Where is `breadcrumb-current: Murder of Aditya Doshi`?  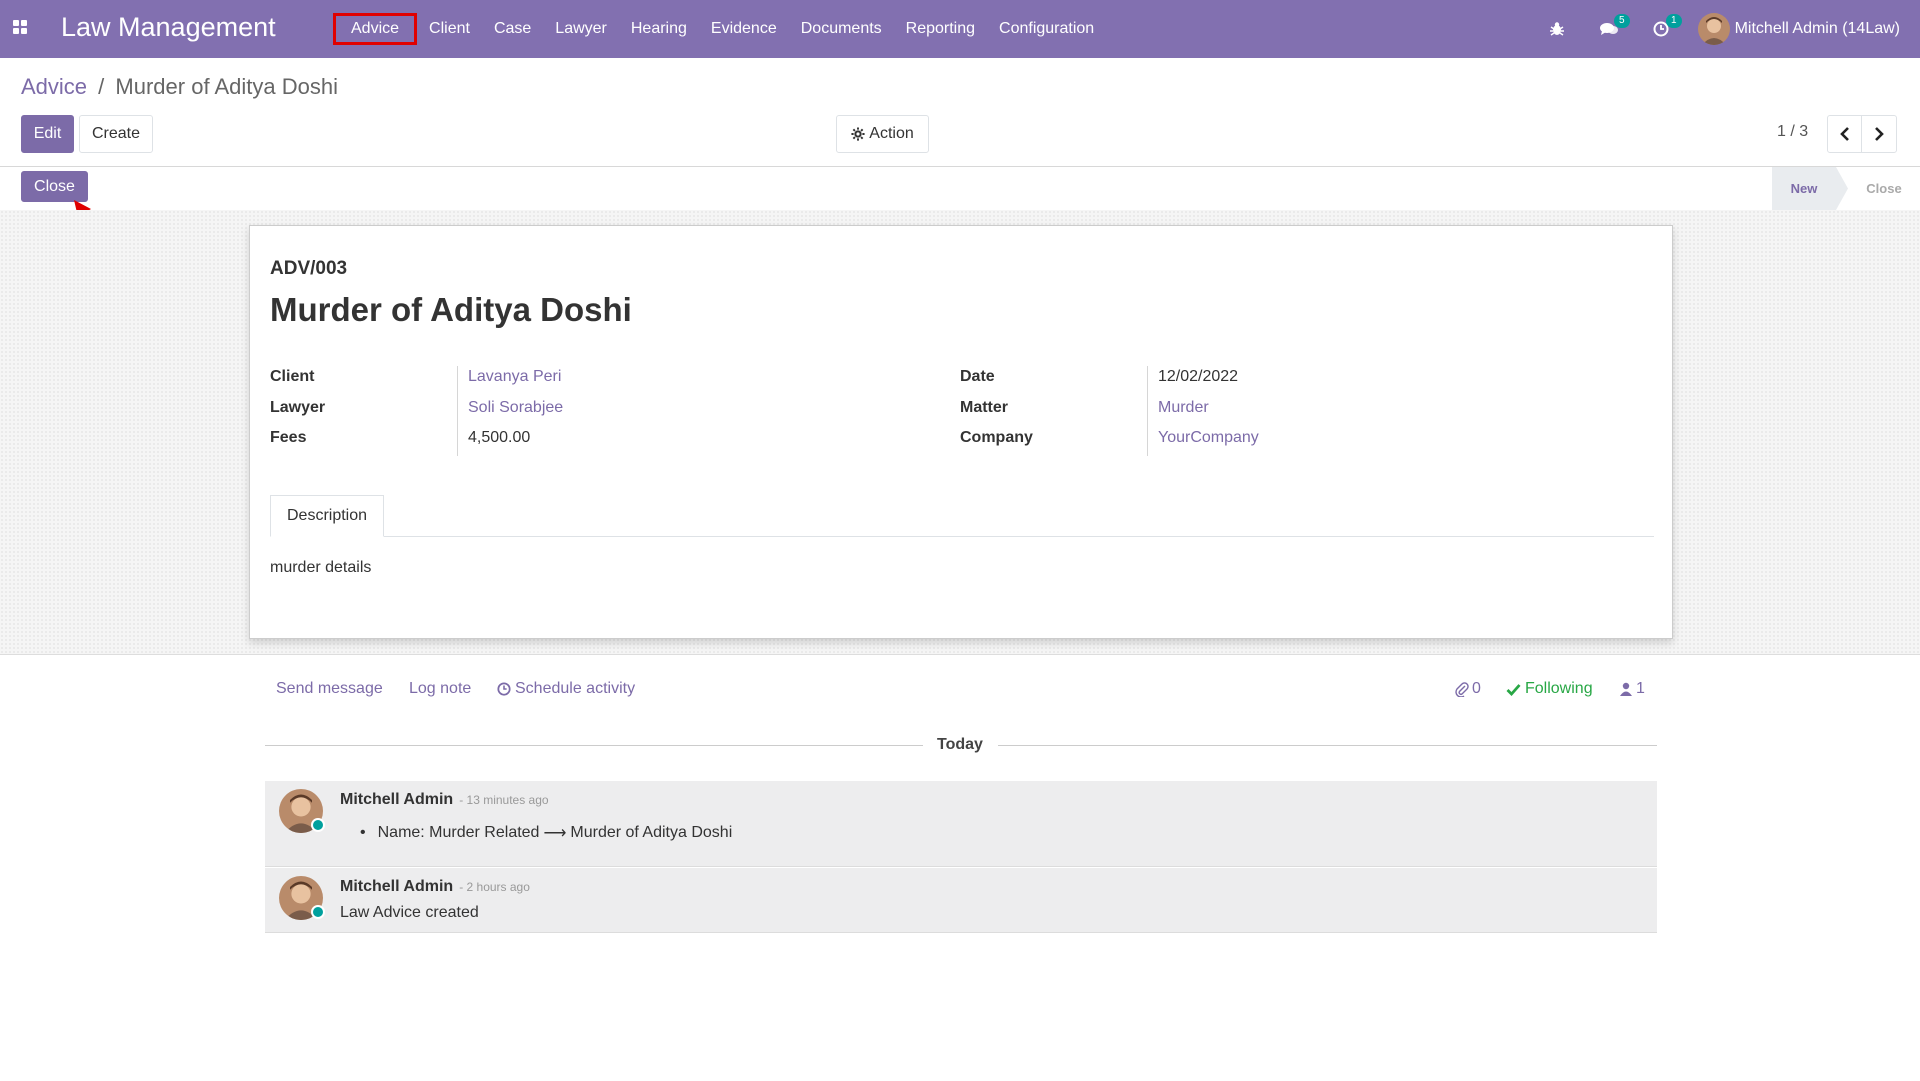 breadcrumb-current: Murder of Aditya Doshi is located at coordinates (226, 86).